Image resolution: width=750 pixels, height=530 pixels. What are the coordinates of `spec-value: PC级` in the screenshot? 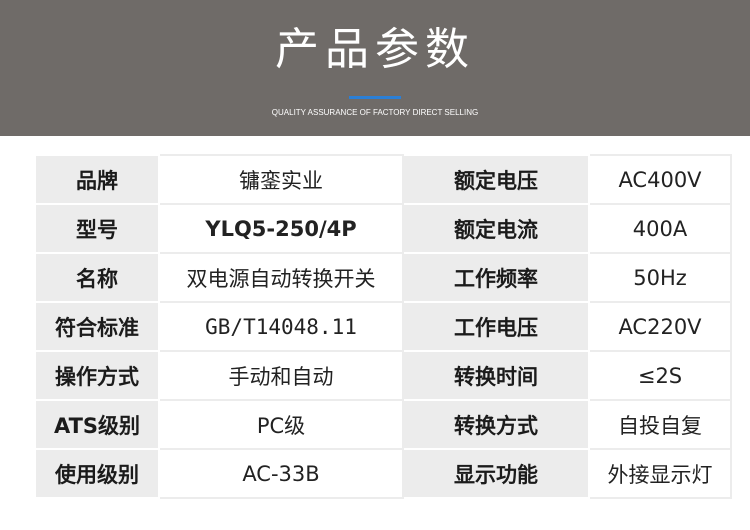 It's located at (281, 424).